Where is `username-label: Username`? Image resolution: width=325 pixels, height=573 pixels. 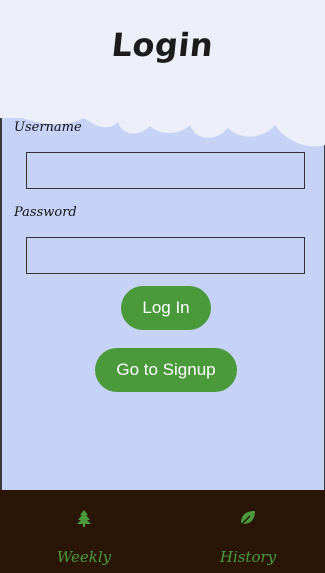 username-label: Username is located at coordinates (48, 127).